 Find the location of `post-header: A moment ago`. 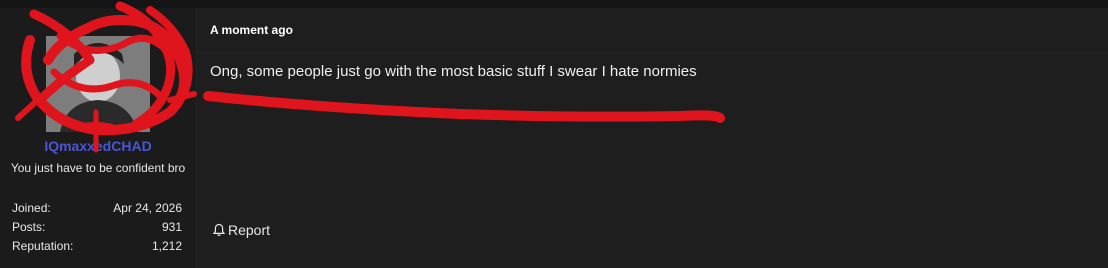

post-header: A moment ago is located at coordinates (652, 30).